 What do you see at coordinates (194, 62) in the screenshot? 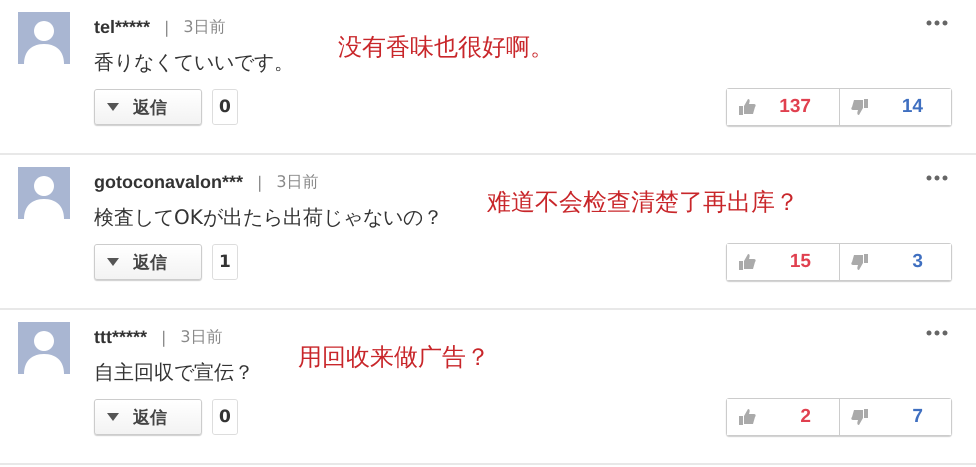
I see `comment-text: 香りなくていいです。` at bounding box center [194, 62].